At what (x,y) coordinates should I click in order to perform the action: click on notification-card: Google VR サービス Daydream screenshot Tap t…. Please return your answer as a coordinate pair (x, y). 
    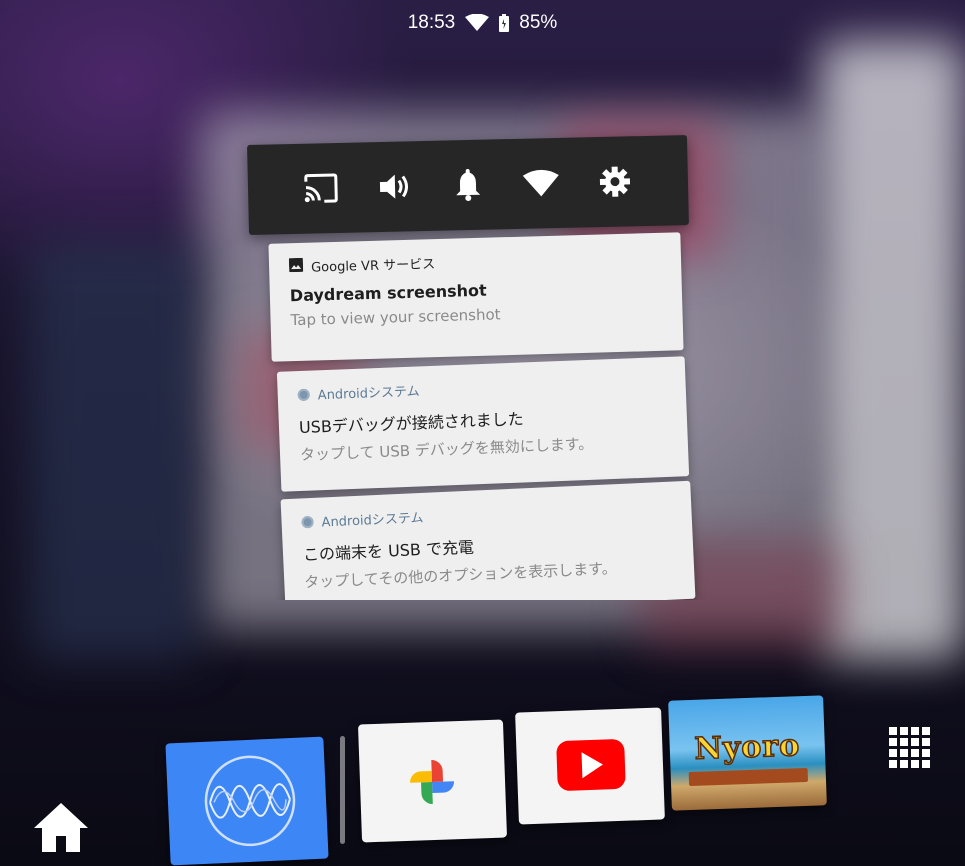
    Looking at the image, I should click on (476, 297).